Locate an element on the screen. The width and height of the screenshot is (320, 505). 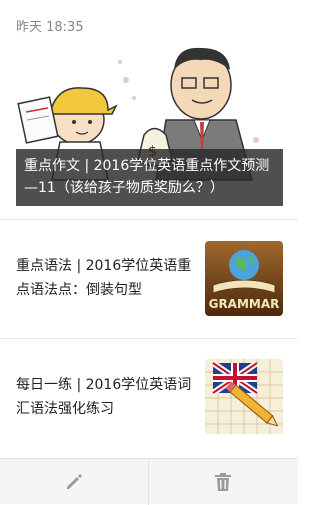
svg-text: GRAMMAR is located at coordinates (244, 304).